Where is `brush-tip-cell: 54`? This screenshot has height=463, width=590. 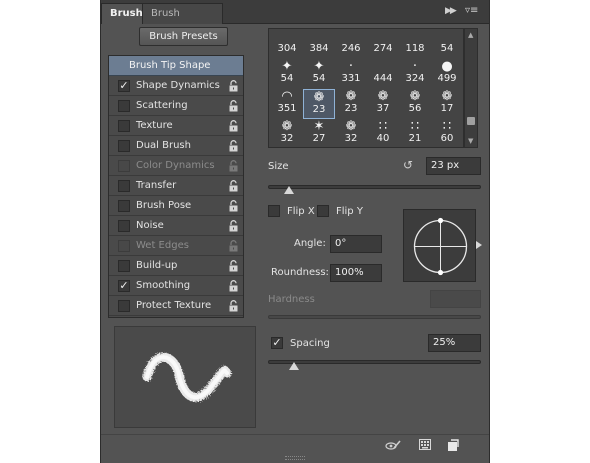
brush-tip-cell: 54 is located at coordinates (447, 44).